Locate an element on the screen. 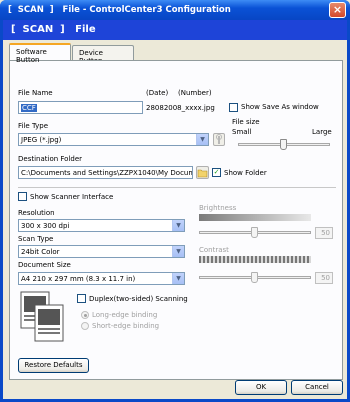  show-folder-checkbox: ✓ is located at coordinates (216, 172).